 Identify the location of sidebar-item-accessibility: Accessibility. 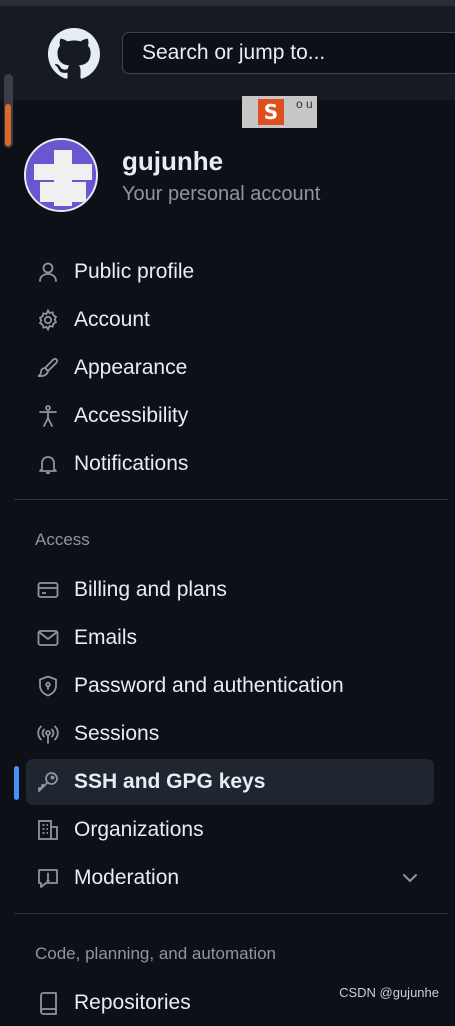
(230, 416).